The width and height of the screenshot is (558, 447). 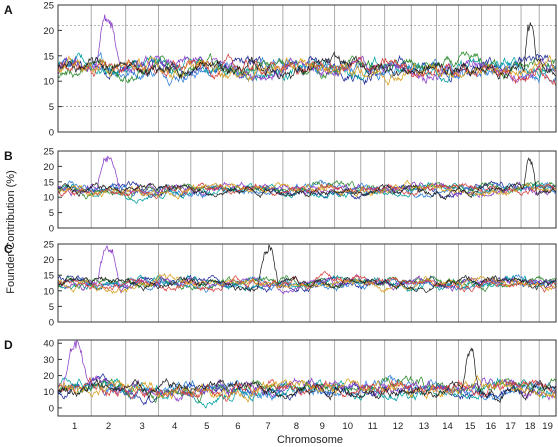 What do you see at coordinates (108, 426) in the screenshot?
I see `x-tick-label: 2` at bounding box center [108, 426].